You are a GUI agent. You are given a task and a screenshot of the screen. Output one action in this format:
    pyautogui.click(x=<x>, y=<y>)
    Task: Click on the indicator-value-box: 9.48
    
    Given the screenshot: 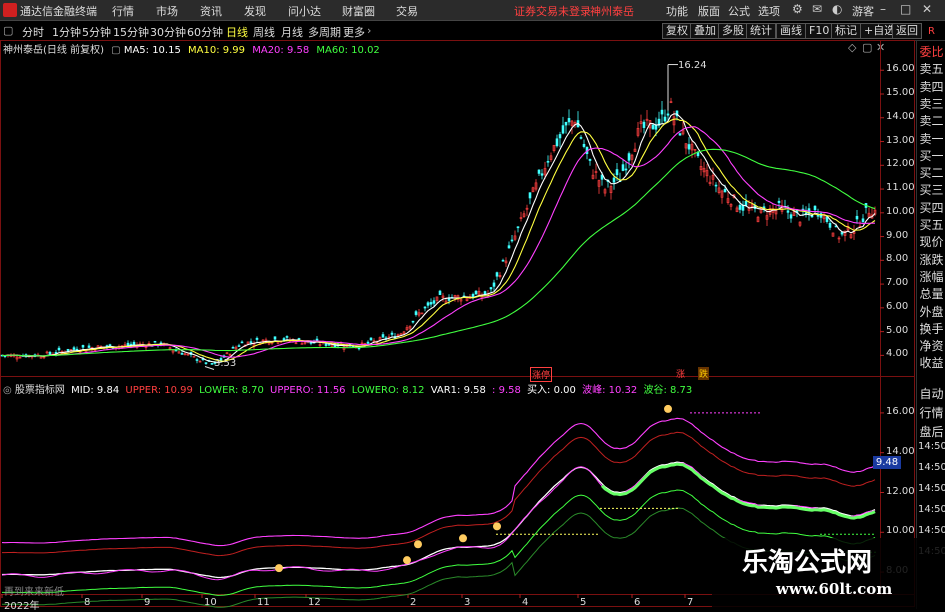 What is the action you would take?
    pyautogui.click(x=887, y=462)
    